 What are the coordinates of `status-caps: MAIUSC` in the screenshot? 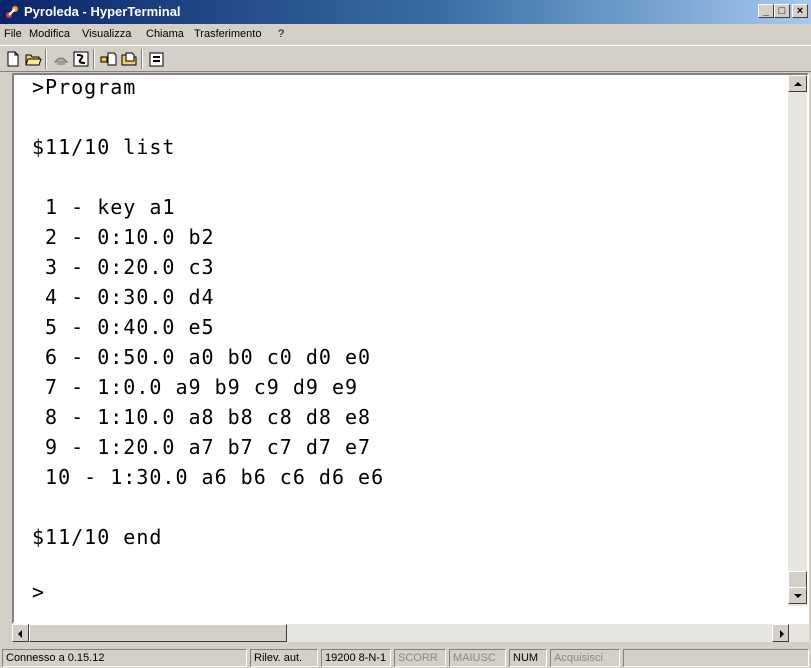 It's located at (477, 658).